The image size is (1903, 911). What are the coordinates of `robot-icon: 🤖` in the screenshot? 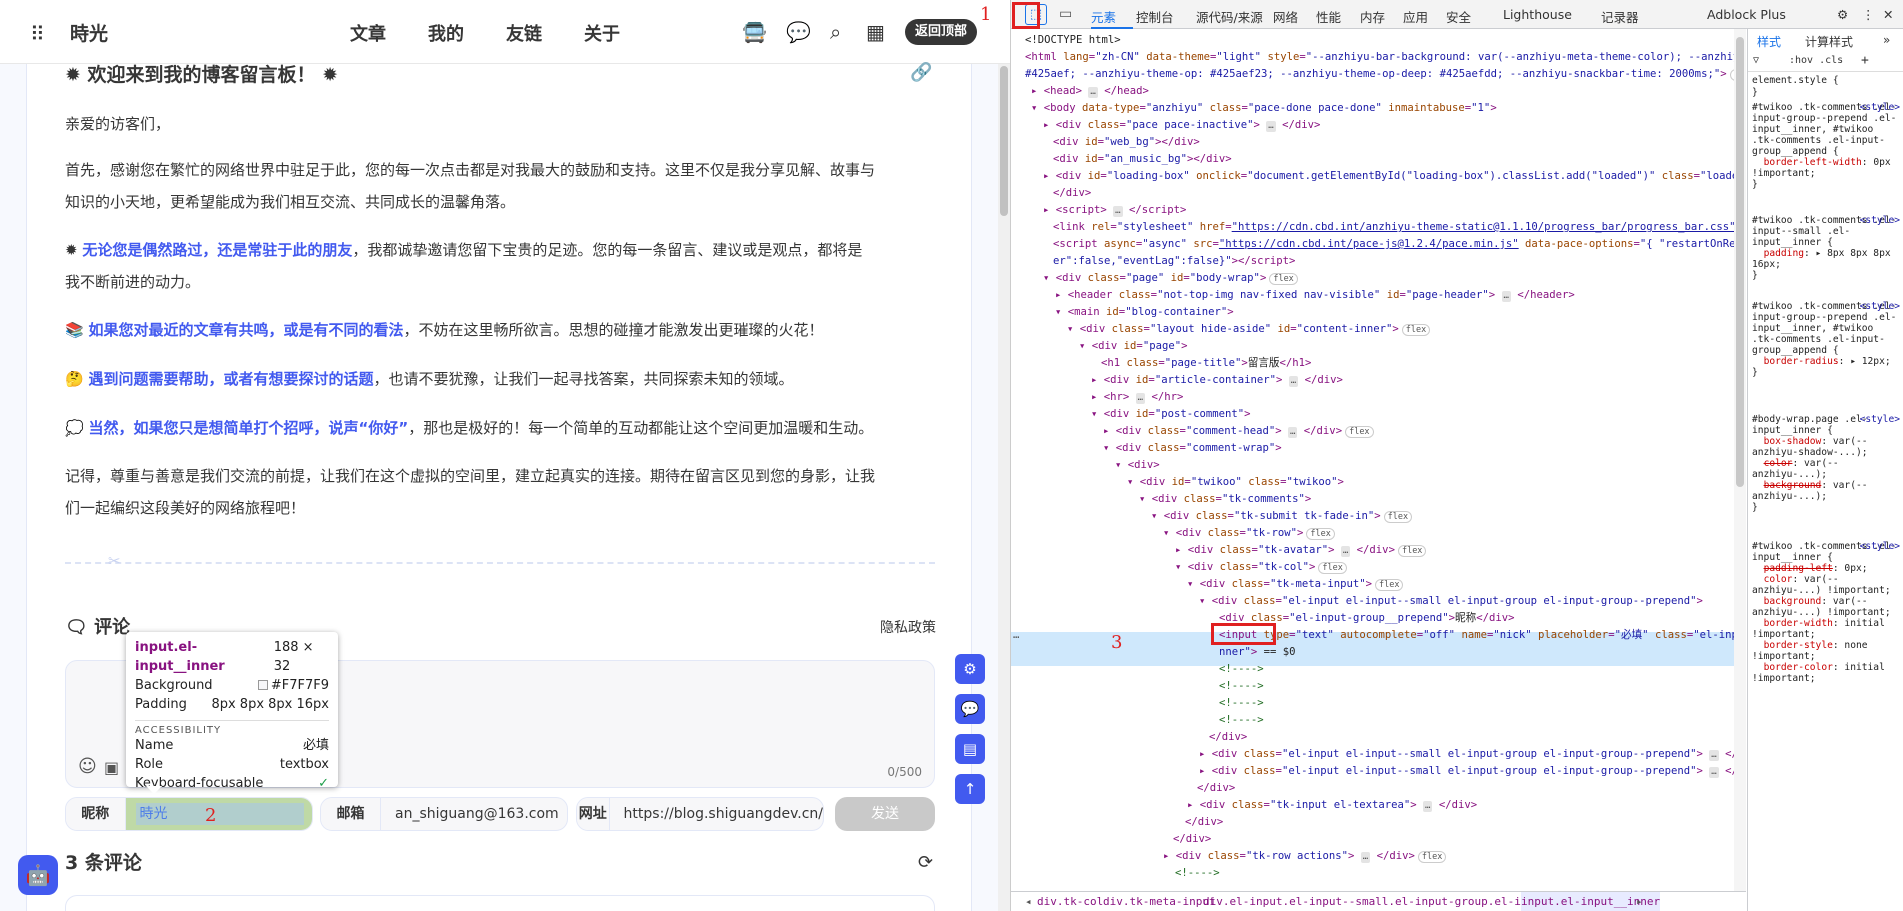 It's located at (38, 875).